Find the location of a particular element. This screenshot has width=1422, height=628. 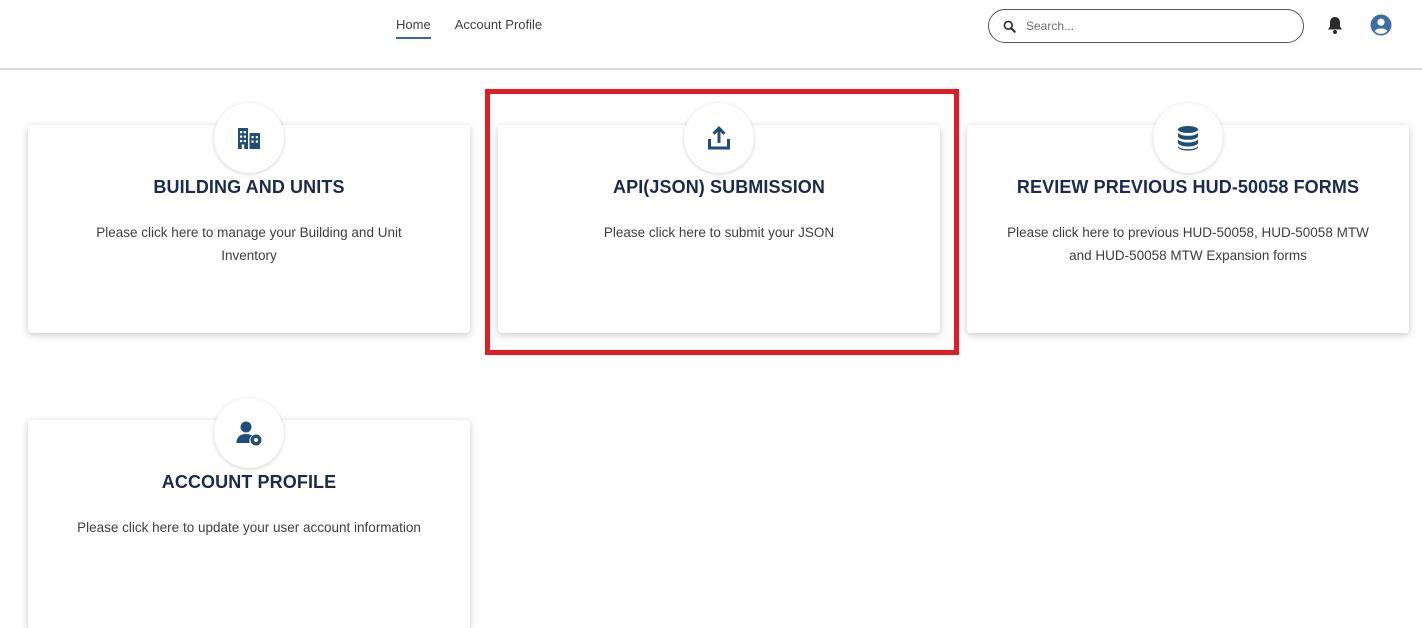

search-box is located at coordinates (1146, 26).